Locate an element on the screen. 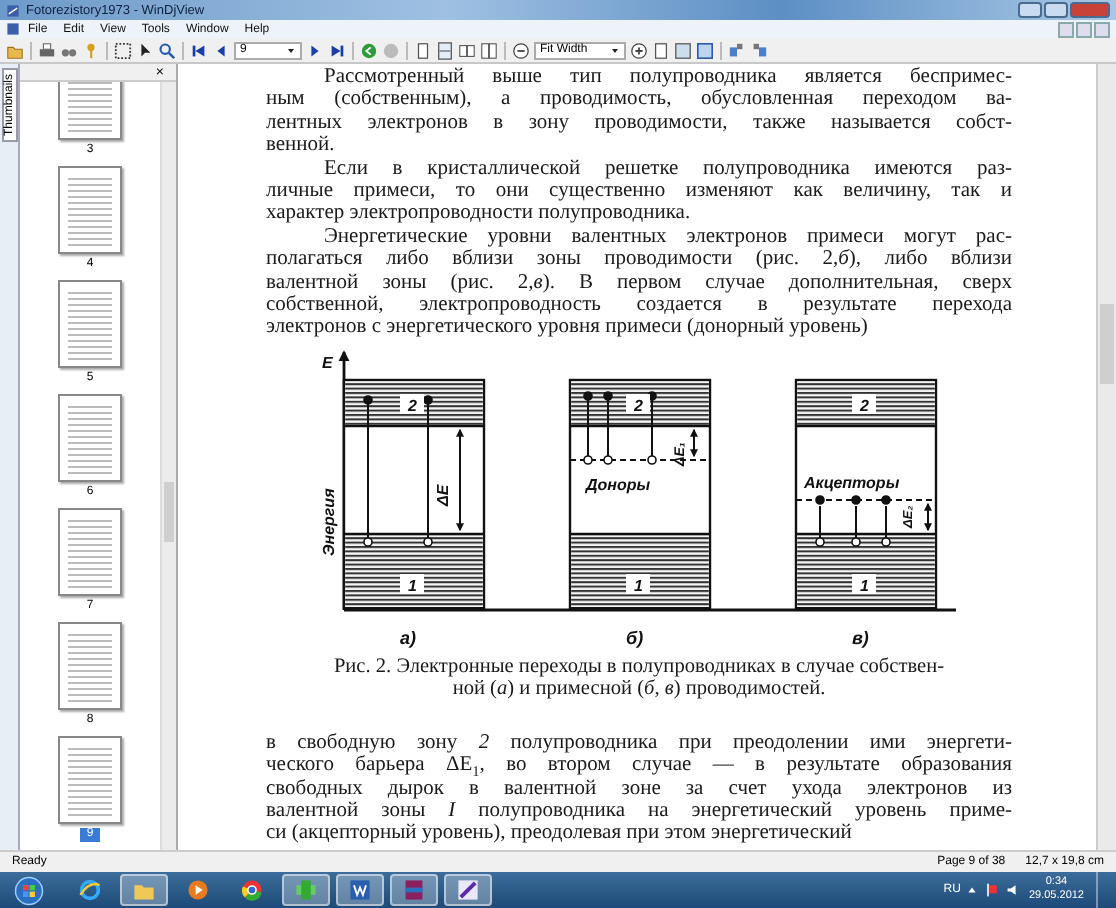 The height and width of the screenshot is (908, 1116). axis-label: E is located at coordinates (327, 362).